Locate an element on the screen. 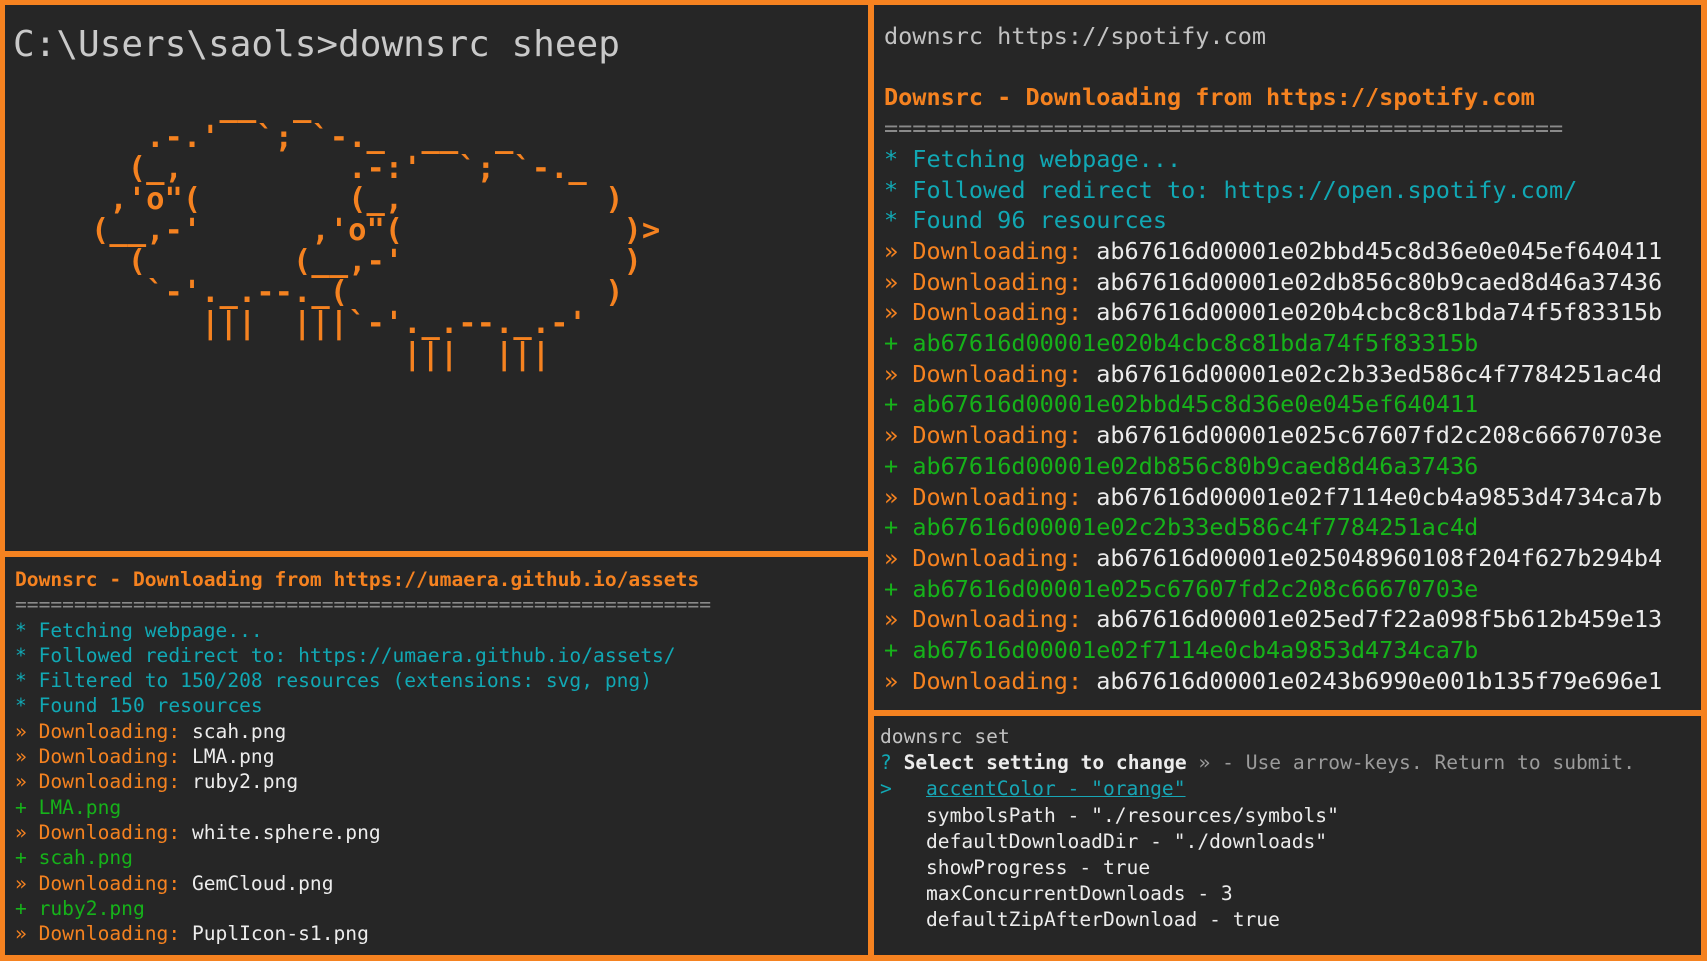 The width and height of the screenshot is (1707, 961). file-name: GemCloud.png is located at coordinates (262, 883).